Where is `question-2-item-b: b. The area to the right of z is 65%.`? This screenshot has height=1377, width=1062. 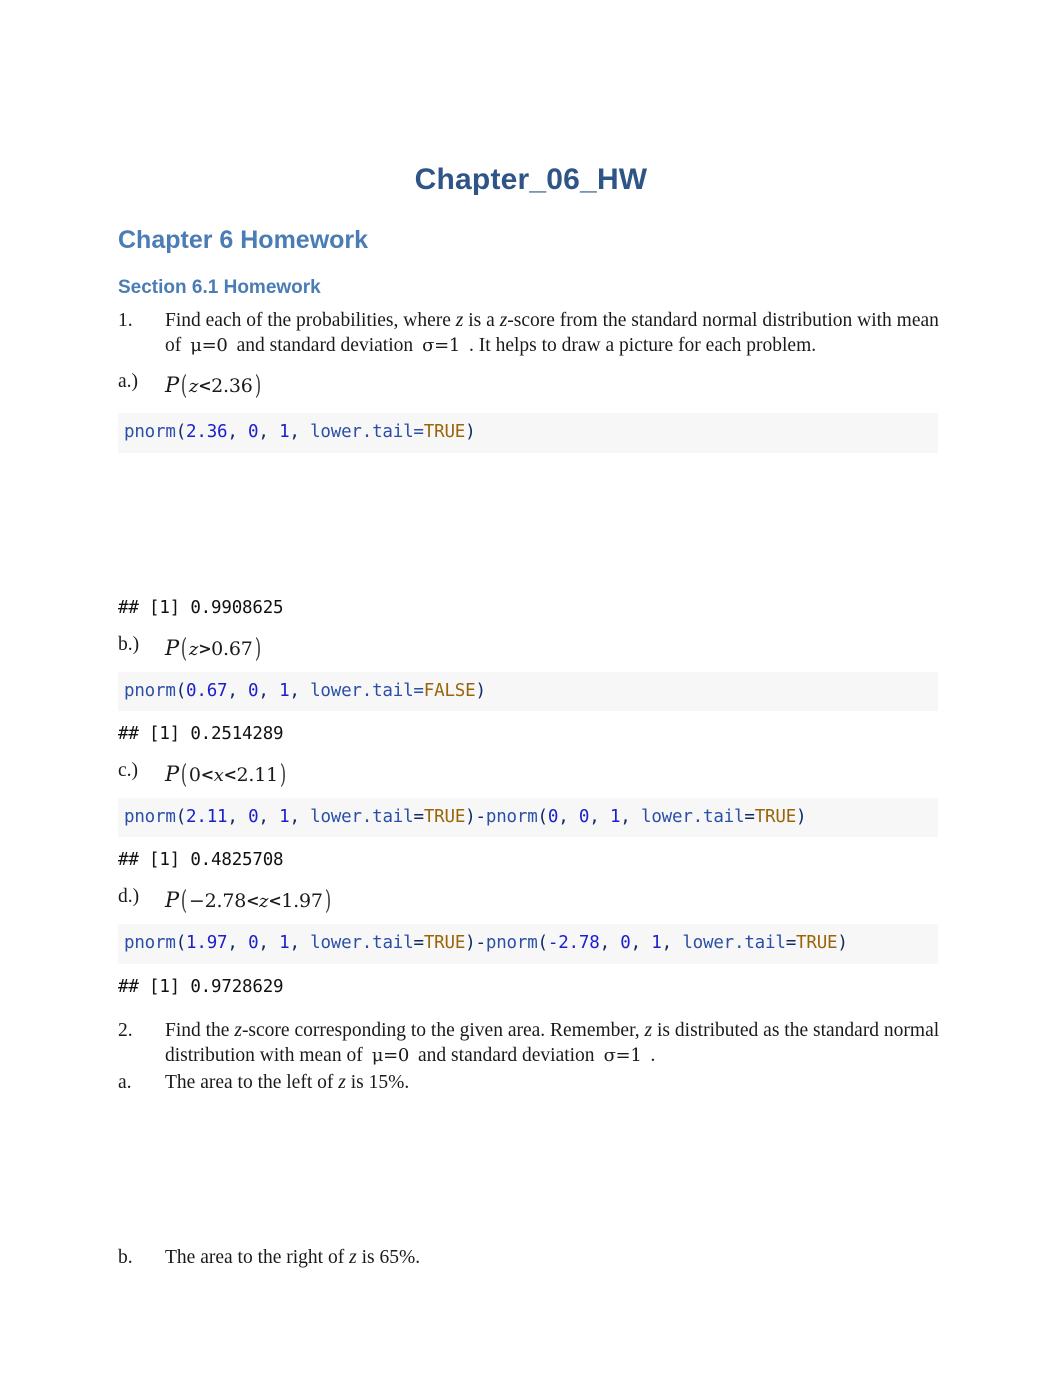 question-2-item-b: b. The area to the right of z is 65%. is located at coordinates (531, 1258).